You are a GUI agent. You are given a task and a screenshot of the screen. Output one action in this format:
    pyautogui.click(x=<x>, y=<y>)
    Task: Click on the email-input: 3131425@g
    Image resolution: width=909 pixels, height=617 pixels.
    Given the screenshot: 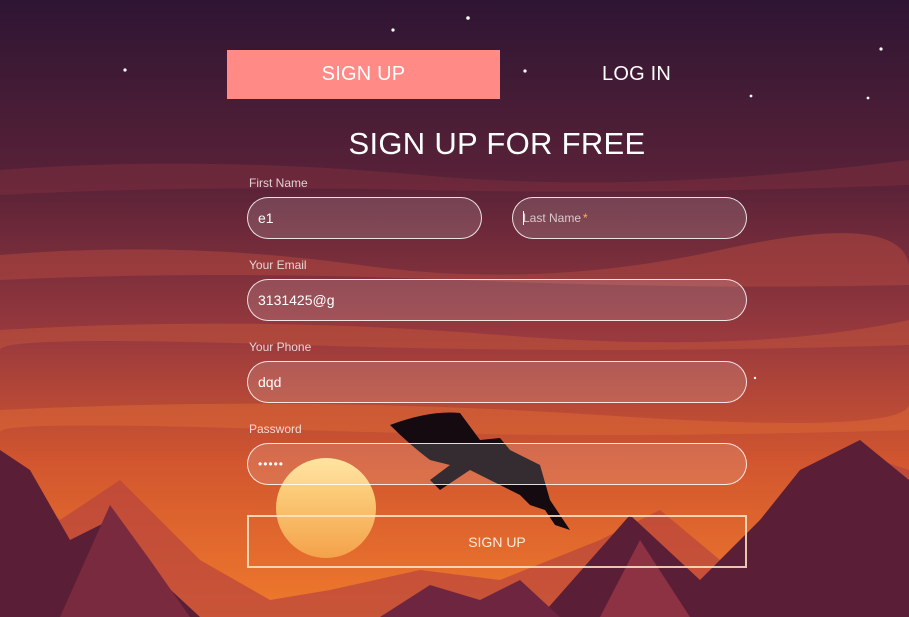 What is the action you would take?
    pyautogui.click(x=497, y=300)
    